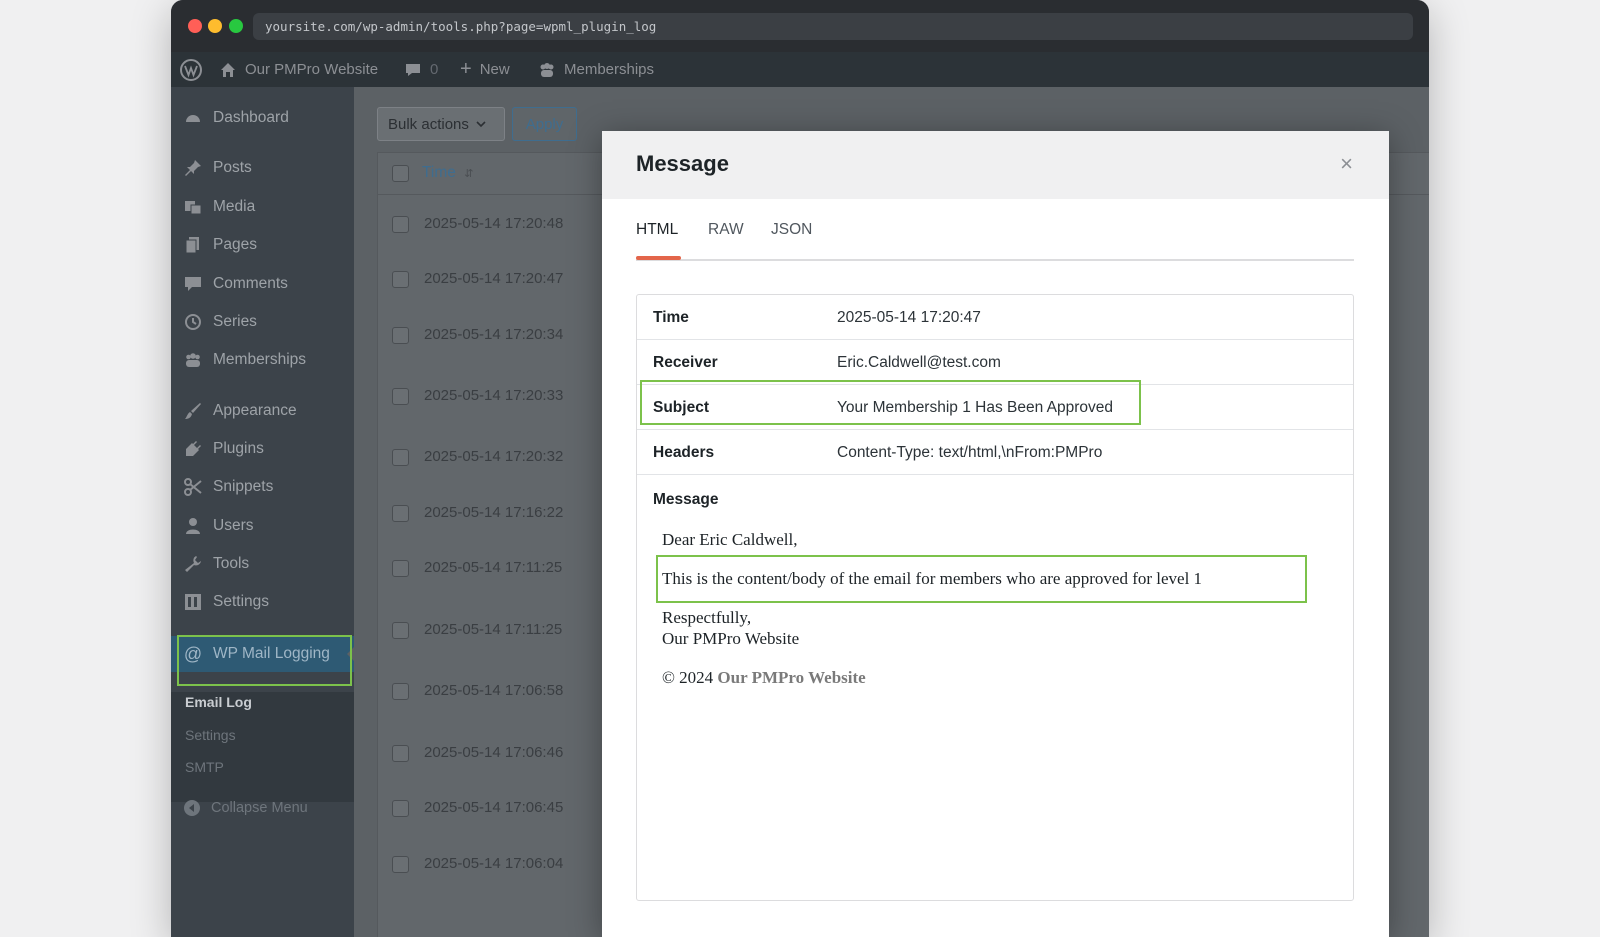 The image size is (1600, 937). What do you see at coordinates (262, 322) in the screenshot?
I see `sidebar-item-series: Series` at bounding box center [262, 322].